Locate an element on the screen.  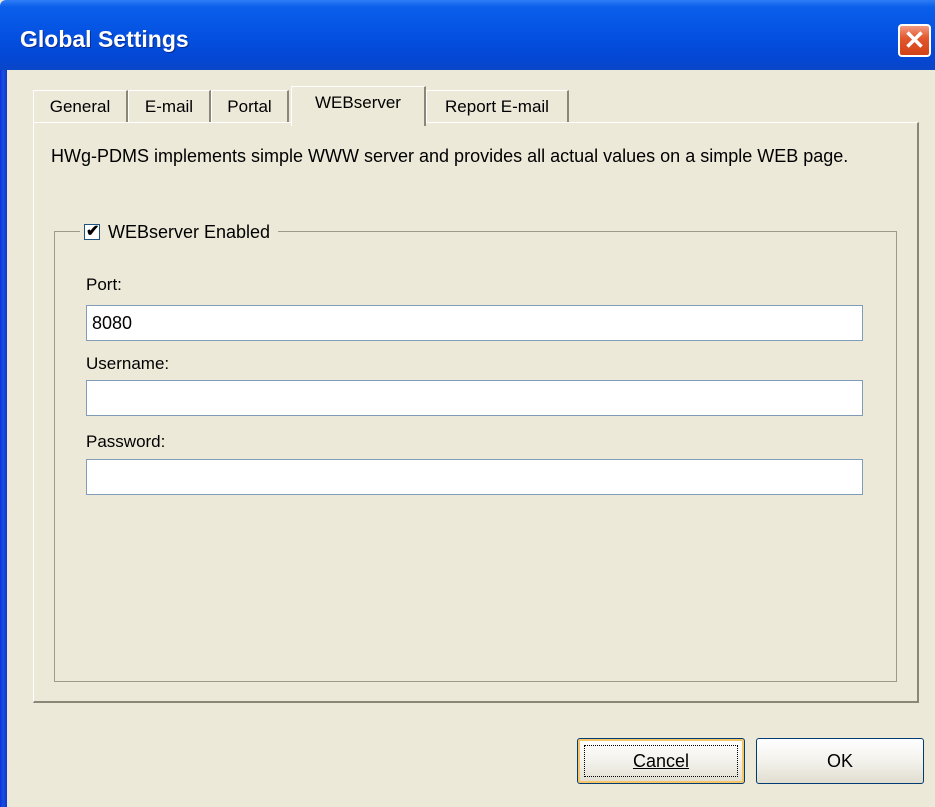
password-input is located at coordinates (474, 477).